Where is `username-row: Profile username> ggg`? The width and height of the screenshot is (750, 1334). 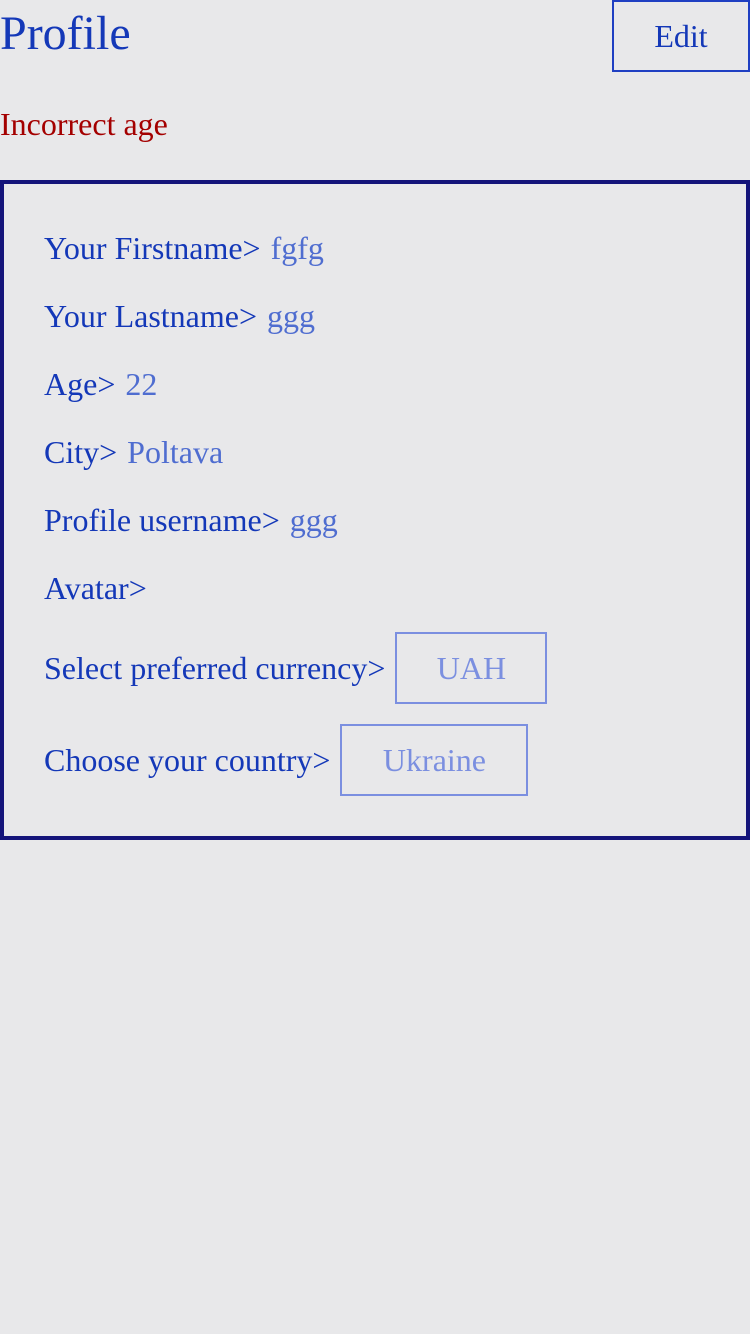 username-row: Profile username> ggg is located at coordinates (191, 520).